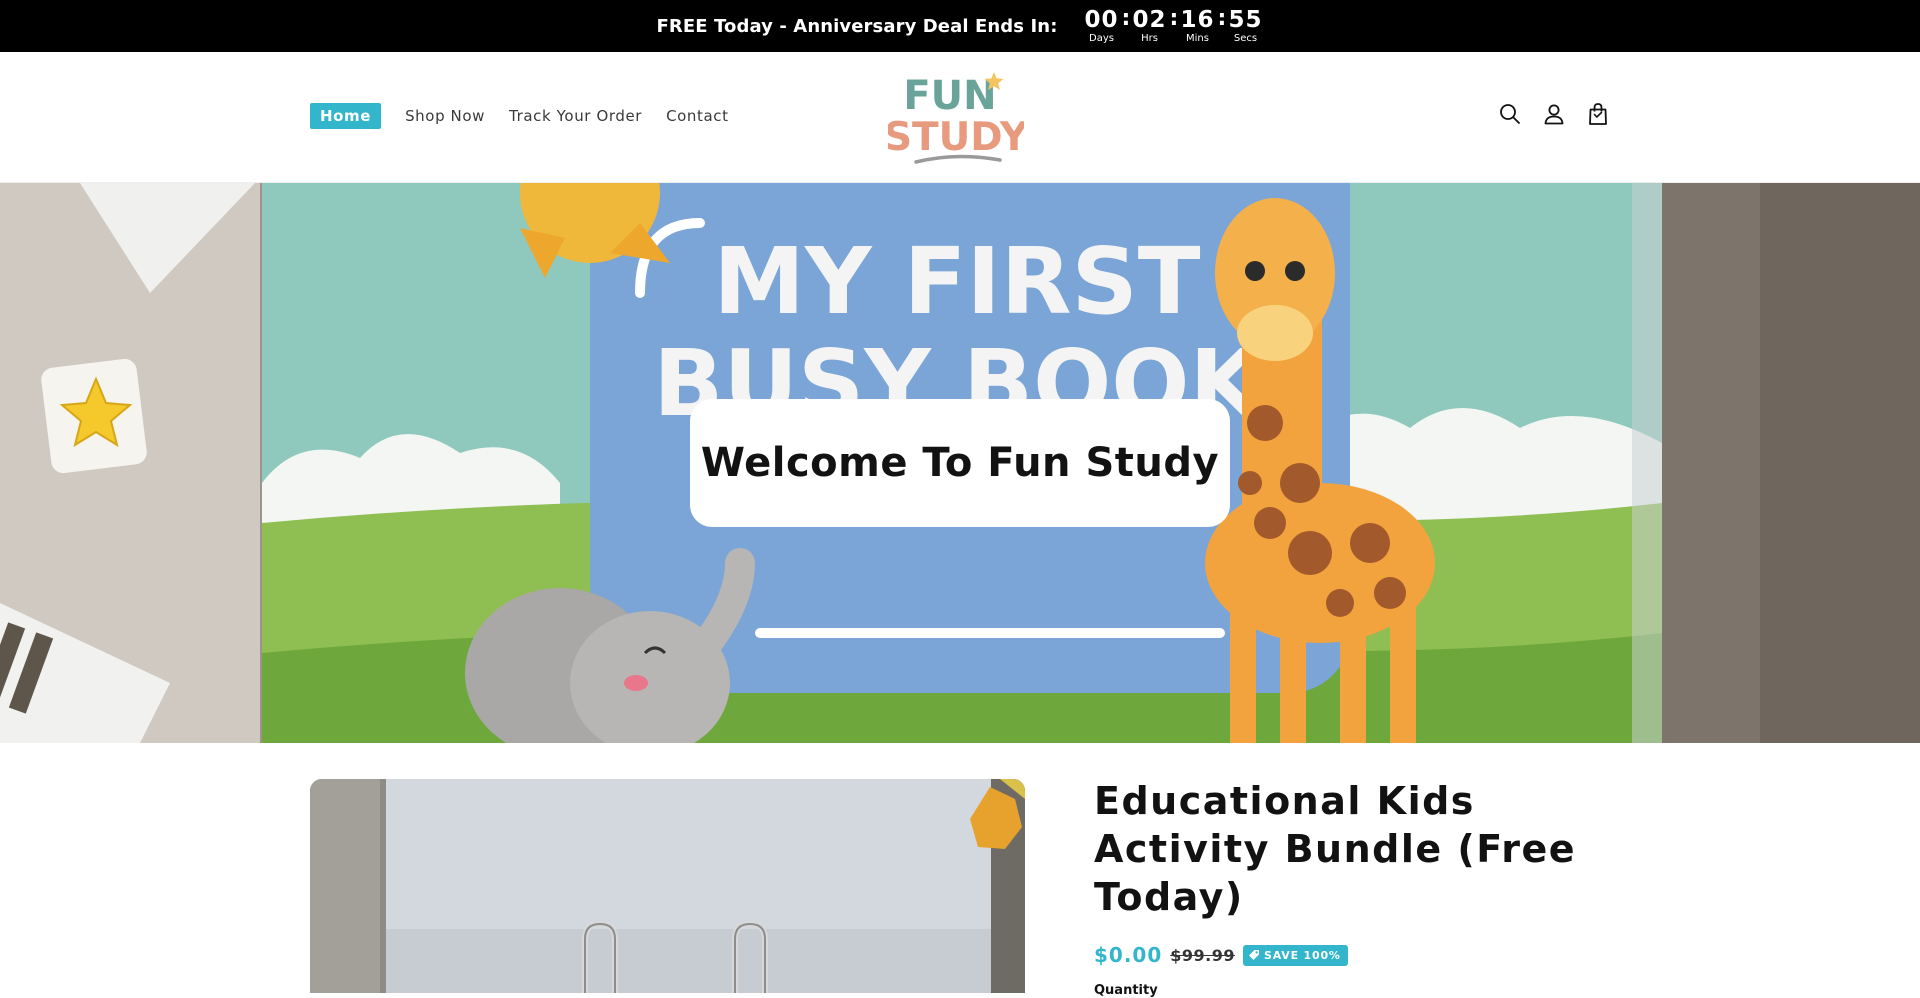 The height and width of the screenshot is (998, 1920). Describe the element at coordinates (1197, 20) in the screenshot. I see `countdown-minutes-value: 16` at that location.